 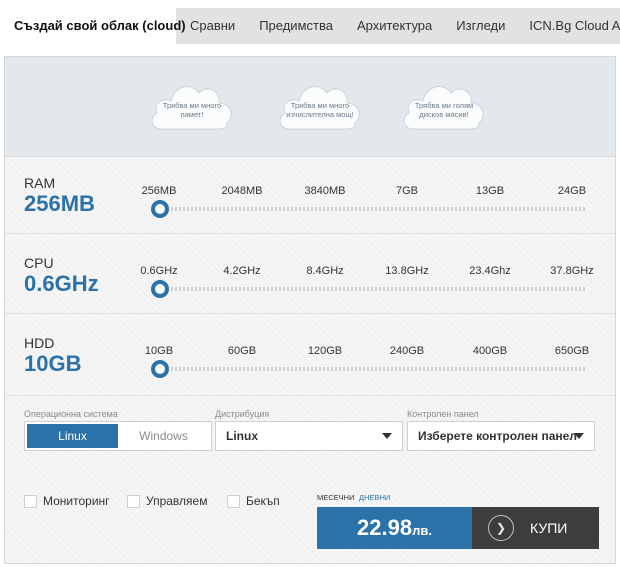 What do you see at coordinates (549, 528) in the screenshot?
I see `buy-label: КУПИ` at bounding box center [549, 528].